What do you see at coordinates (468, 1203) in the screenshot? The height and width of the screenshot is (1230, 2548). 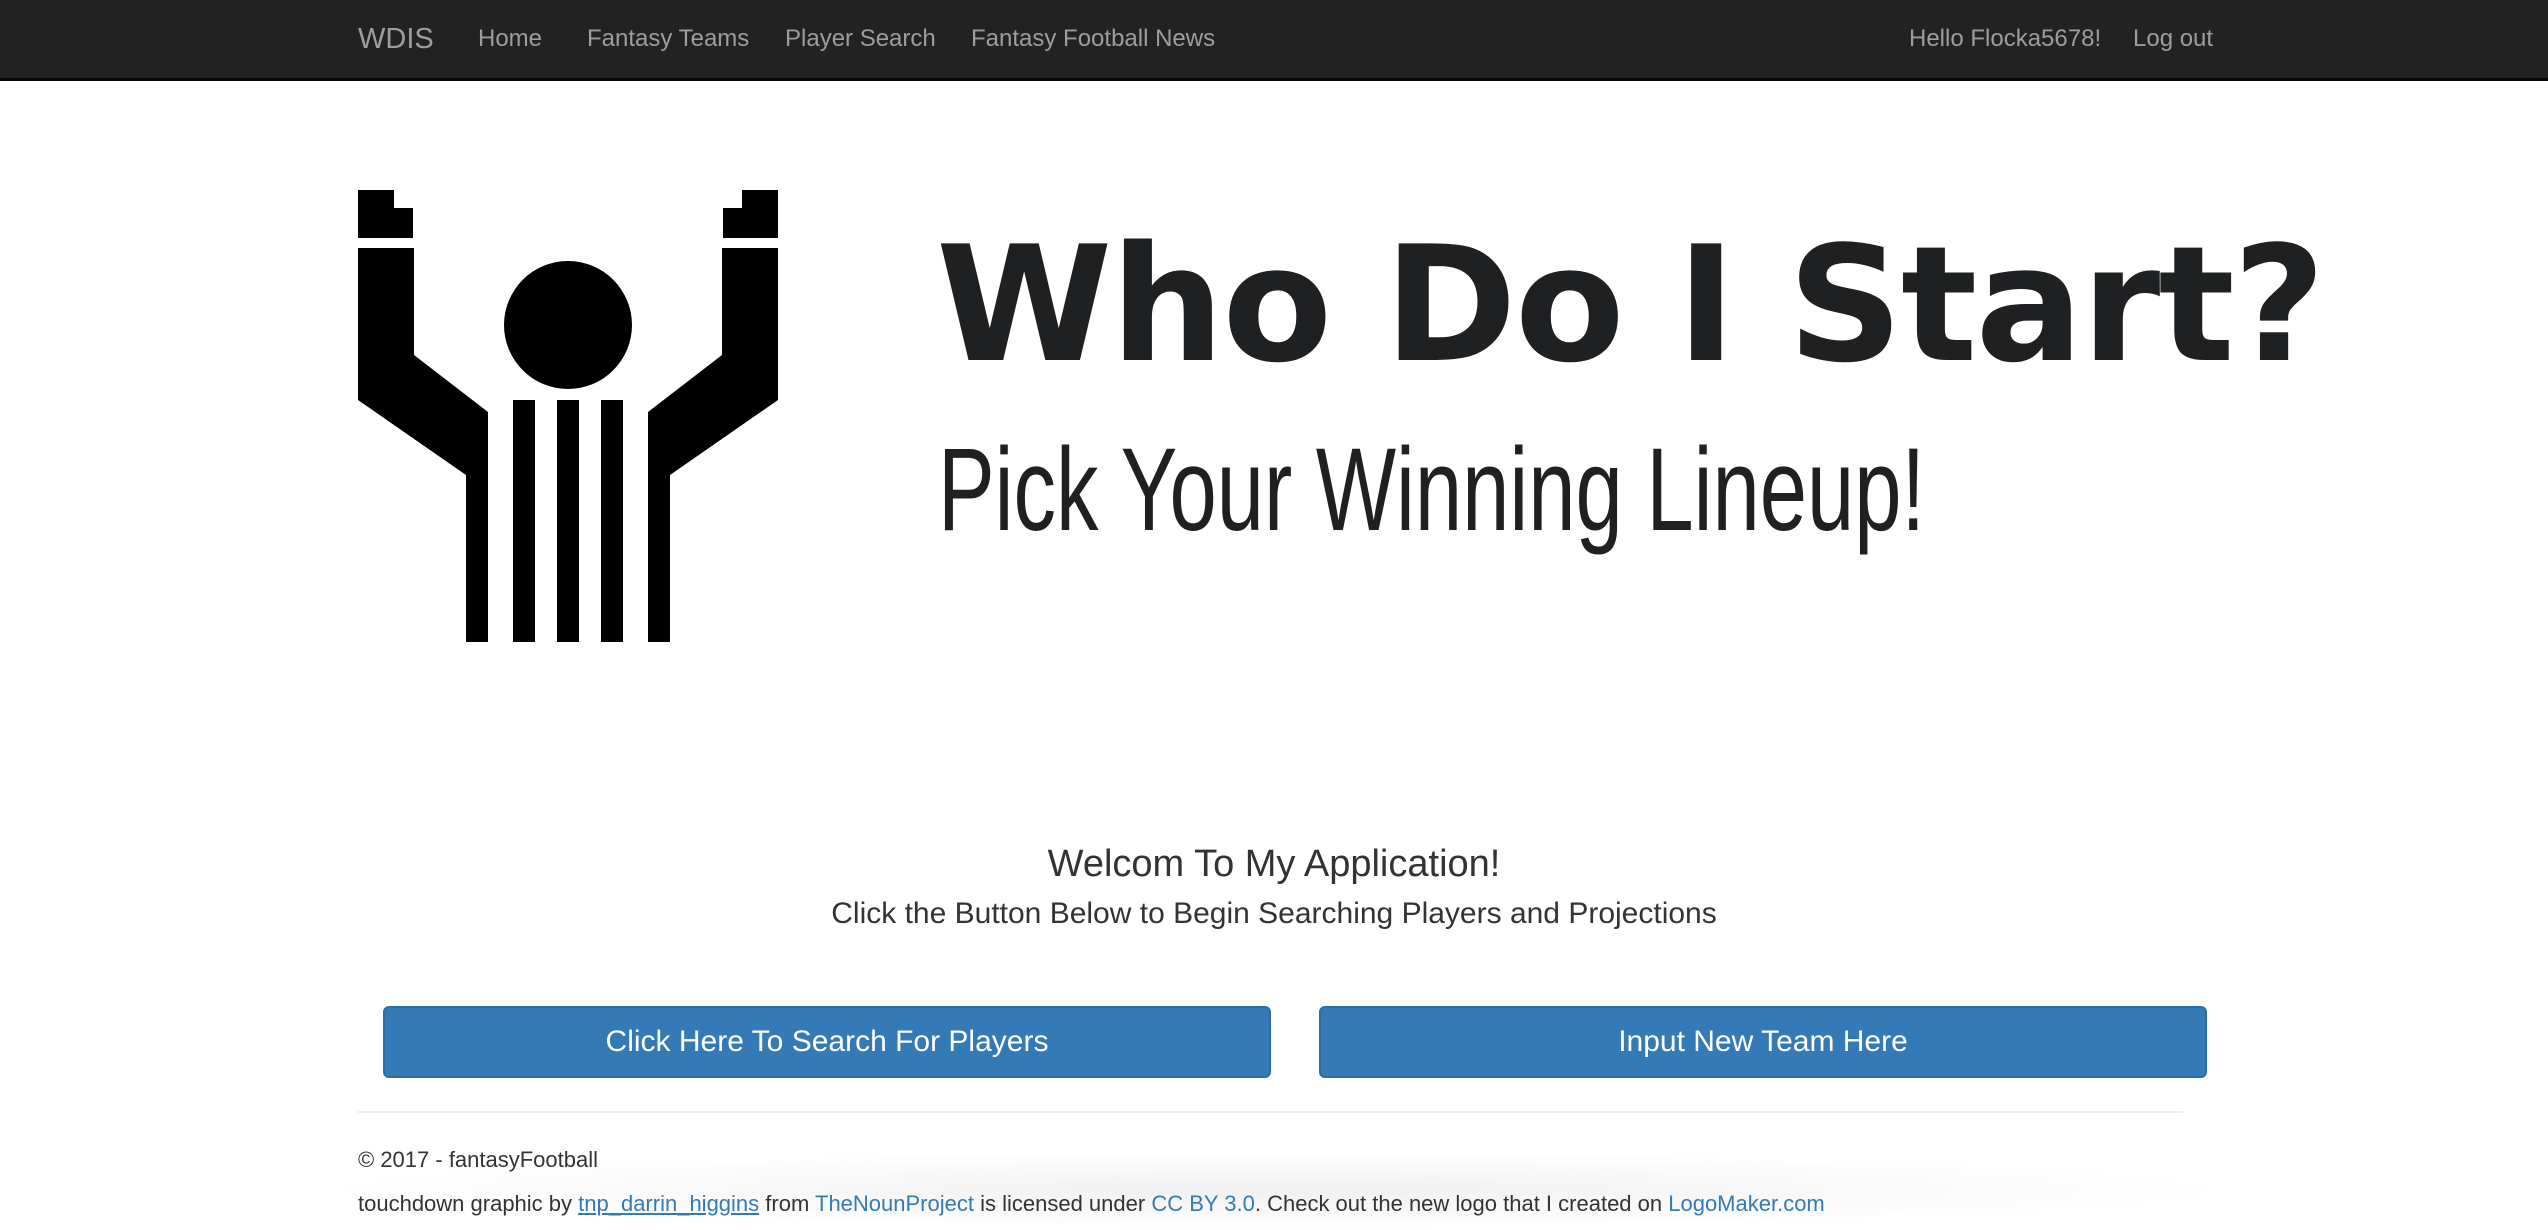 I see `credit-prefix: touchdown graphic by` at bounding box center [468, 1203].